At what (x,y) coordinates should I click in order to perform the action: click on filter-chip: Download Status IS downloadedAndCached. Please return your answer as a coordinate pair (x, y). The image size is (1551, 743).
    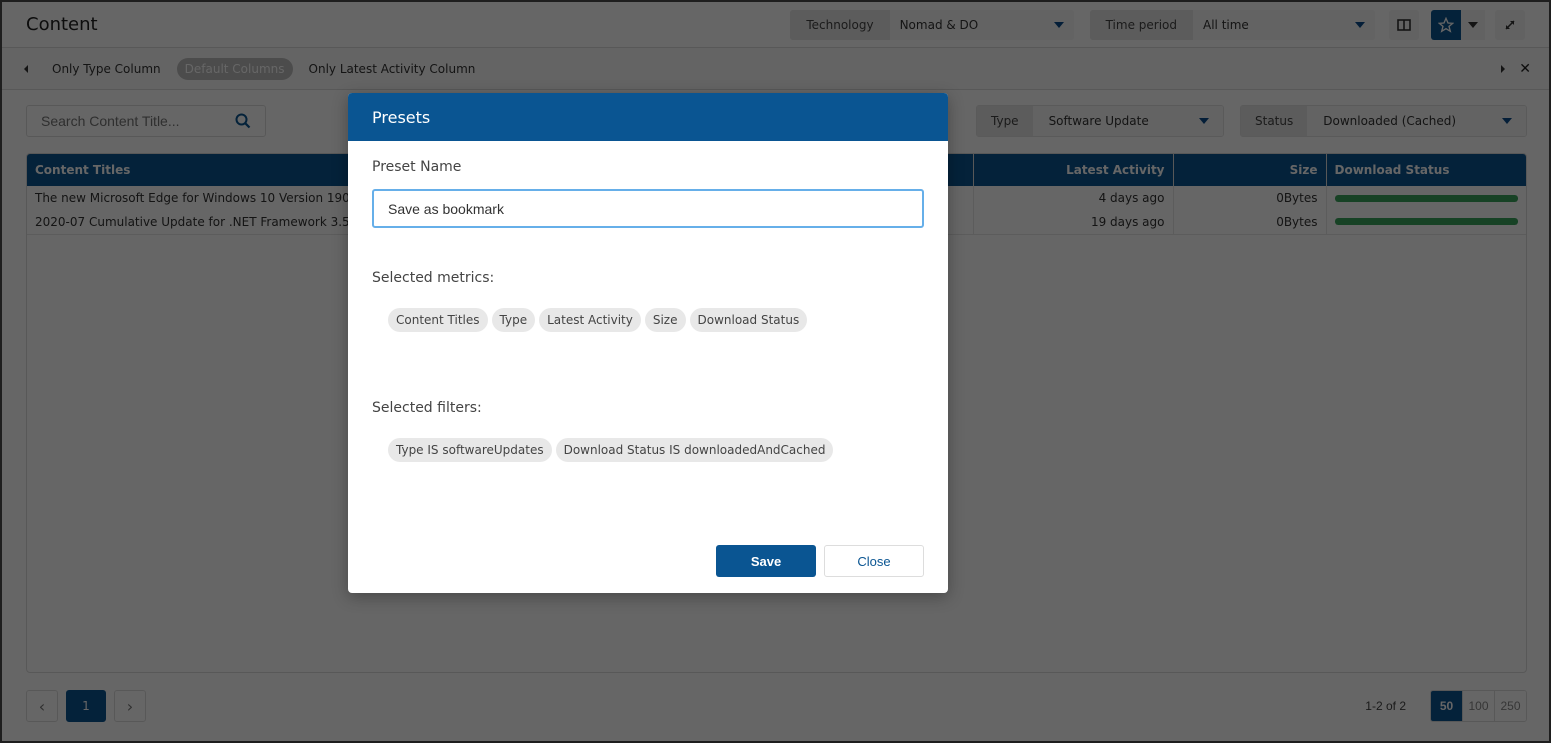
    Looking at the image, I should click on (694, 450).